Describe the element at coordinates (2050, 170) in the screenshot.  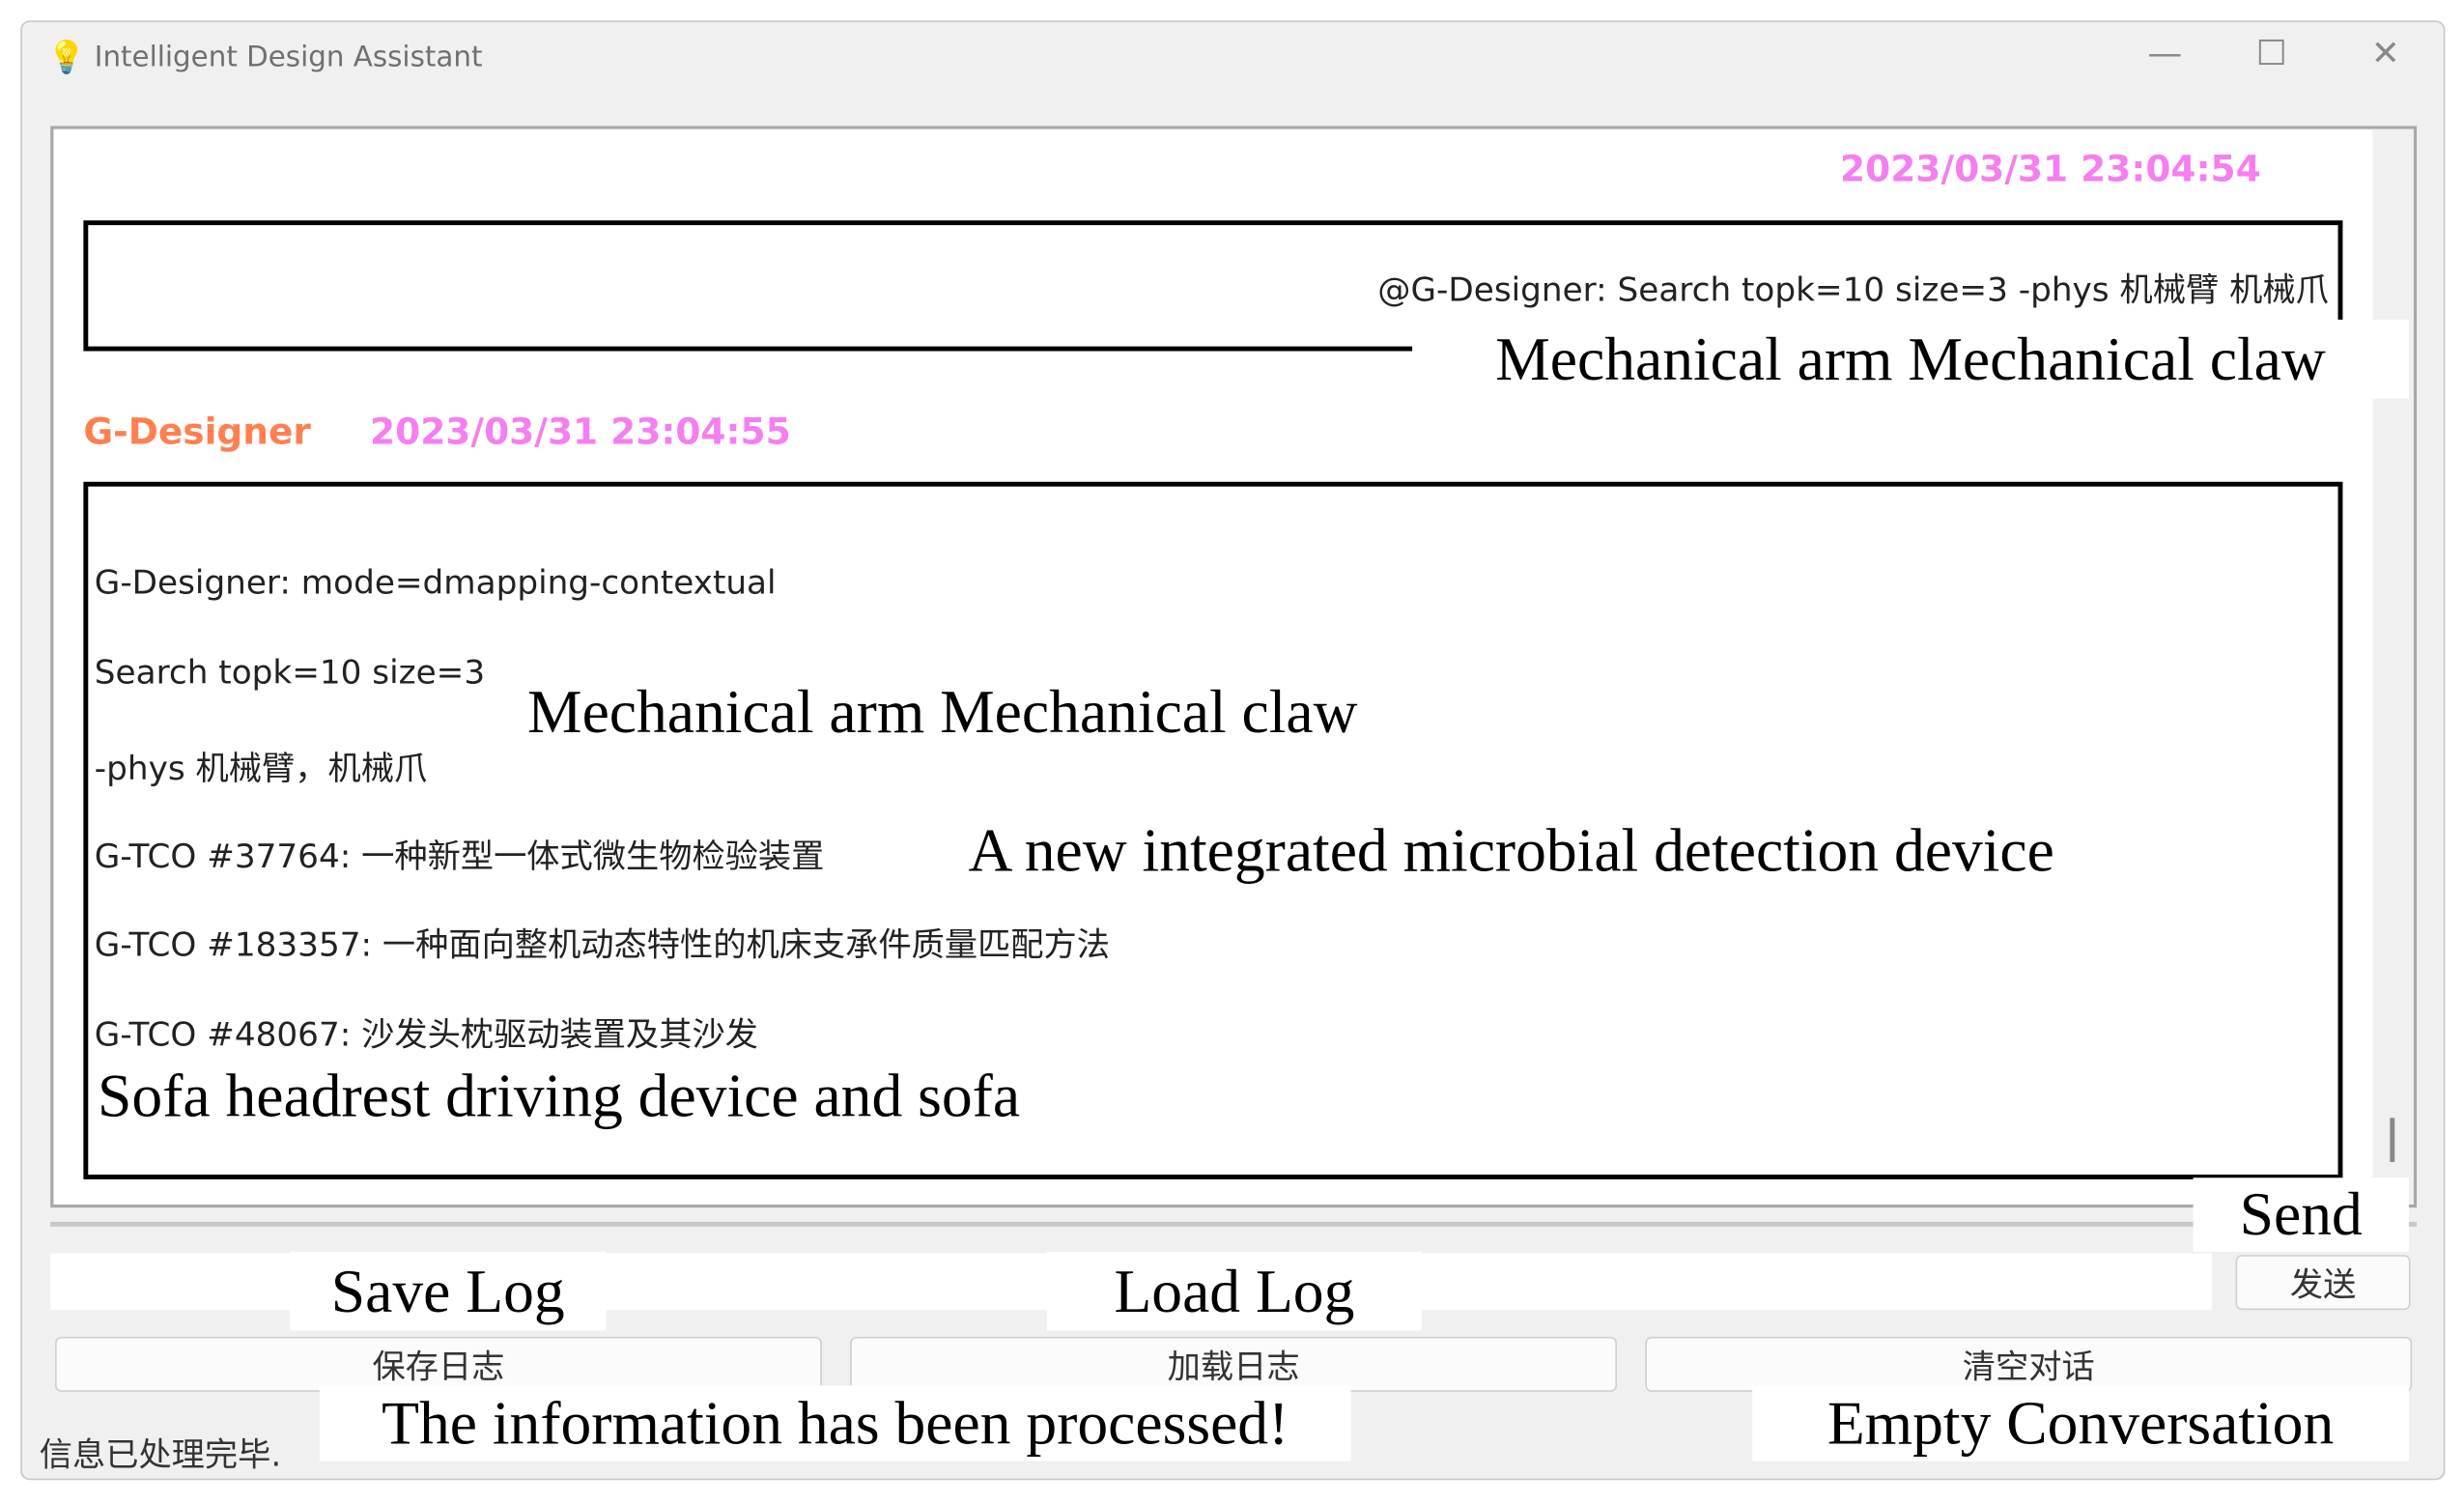
I see `user-message-timestamp: 2023/03/31 23:04:54` at that location.